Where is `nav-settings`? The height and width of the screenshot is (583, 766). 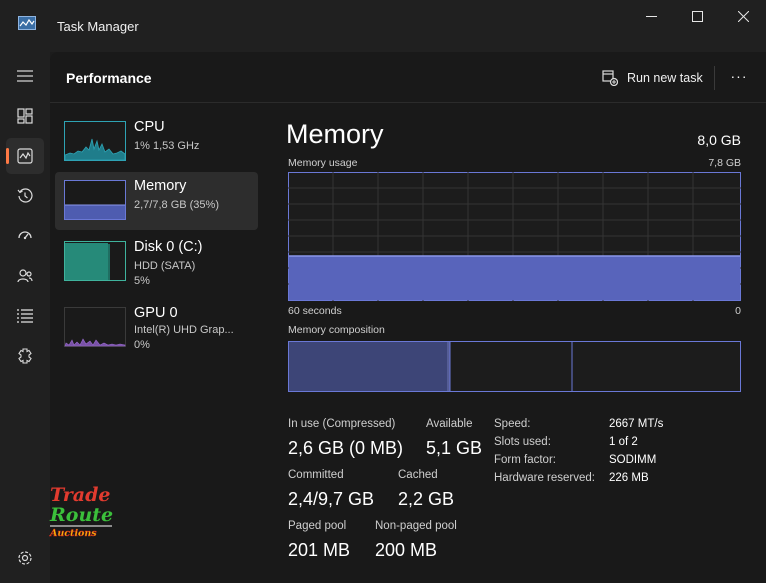 nav-settings is located at coordinates (25, 558).